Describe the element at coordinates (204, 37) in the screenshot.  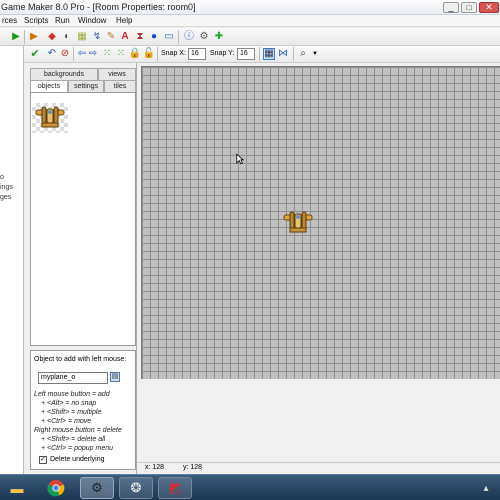
I see `global-settings-icon: ⚙` at that location.